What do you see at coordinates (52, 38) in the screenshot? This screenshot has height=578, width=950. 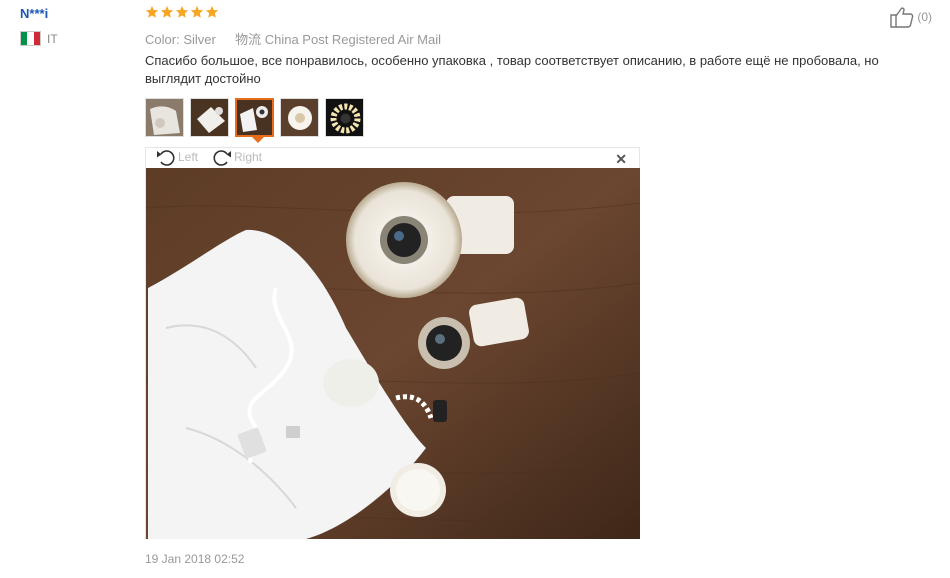 I see `country-code: IT` at bounding box center [52, 38].